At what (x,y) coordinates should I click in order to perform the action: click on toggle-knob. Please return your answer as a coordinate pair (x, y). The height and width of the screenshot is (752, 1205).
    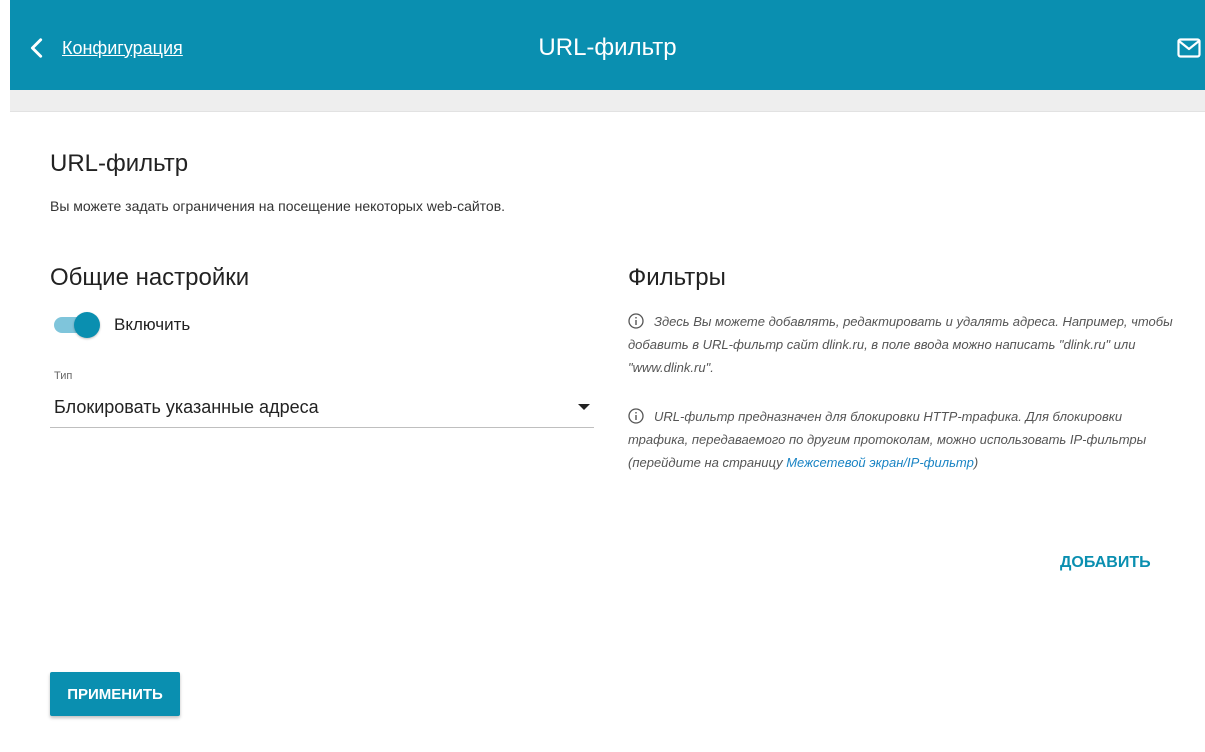
    Looking at the image, I should click on (87, 325).